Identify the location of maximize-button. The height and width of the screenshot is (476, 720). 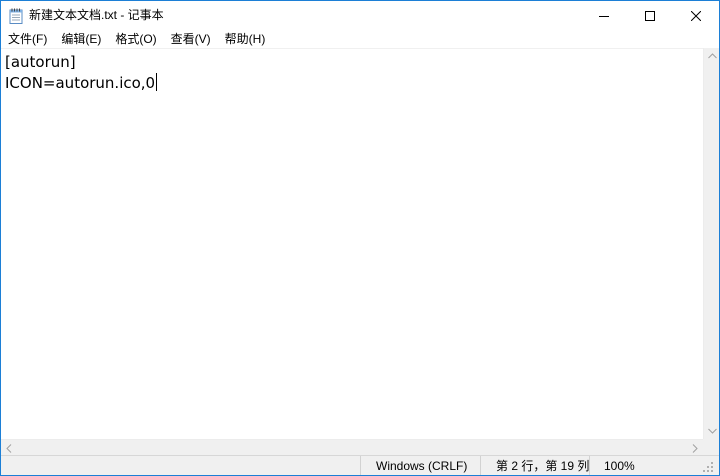
(650, 15).